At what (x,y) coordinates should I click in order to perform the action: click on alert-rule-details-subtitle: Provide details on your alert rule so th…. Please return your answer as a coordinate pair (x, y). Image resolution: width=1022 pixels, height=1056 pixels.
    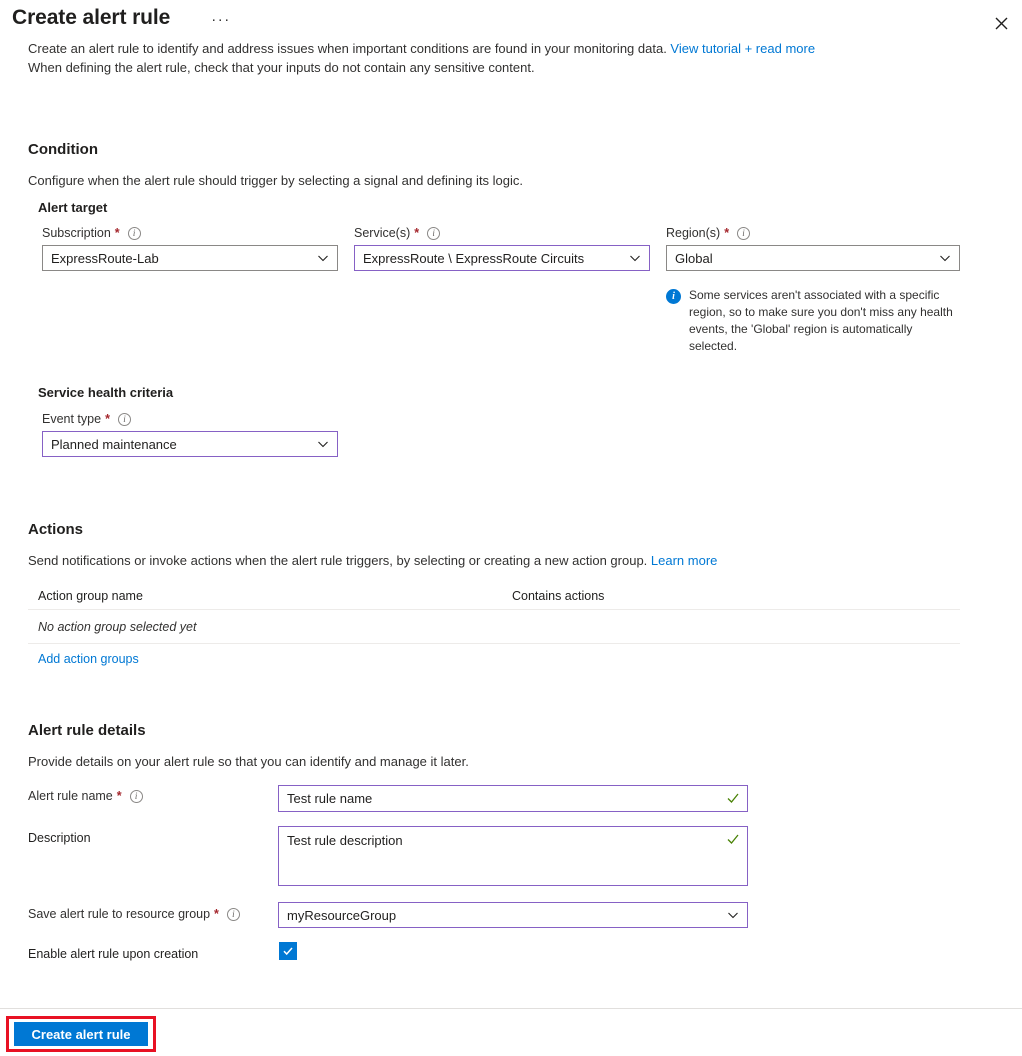
    Looking at the image, I should click on (248, 761).